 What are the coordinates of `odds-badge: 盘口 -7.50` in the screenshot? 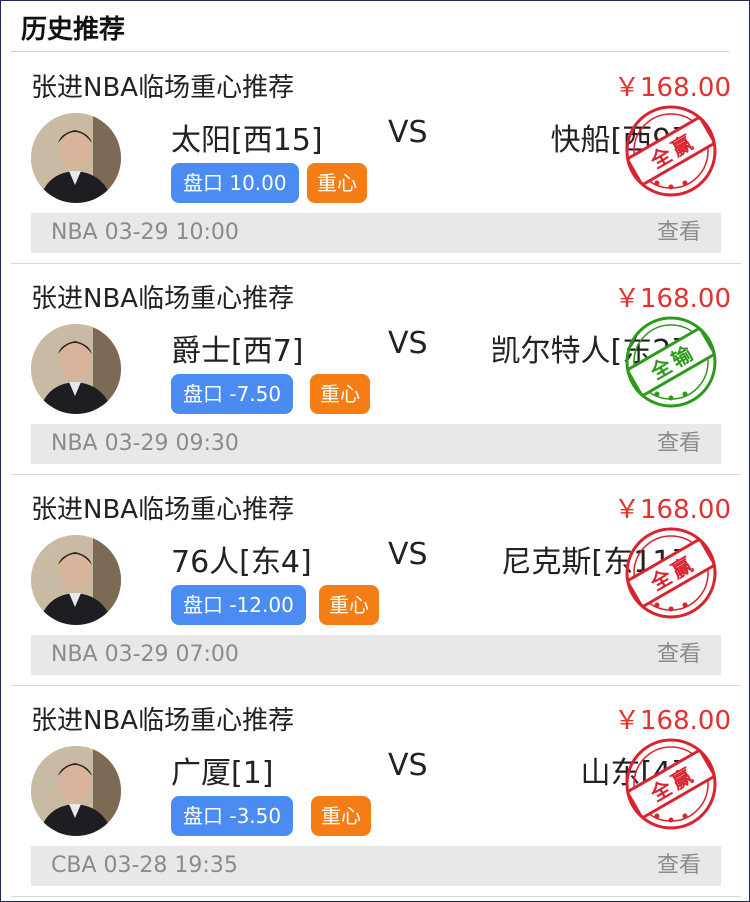 It's located at (232, 394).